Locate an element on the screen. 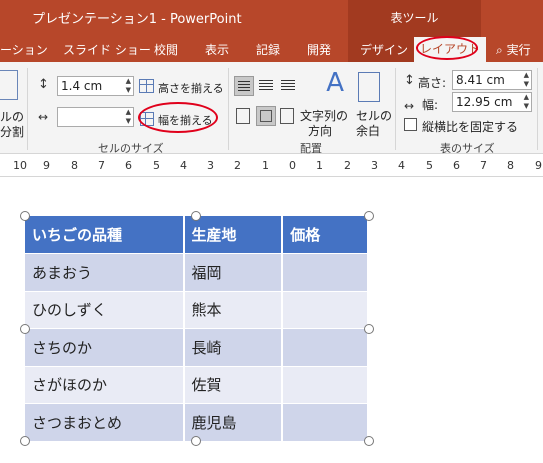  table-row: ひのしずく 熊本 is located at coordinates (197, 310).